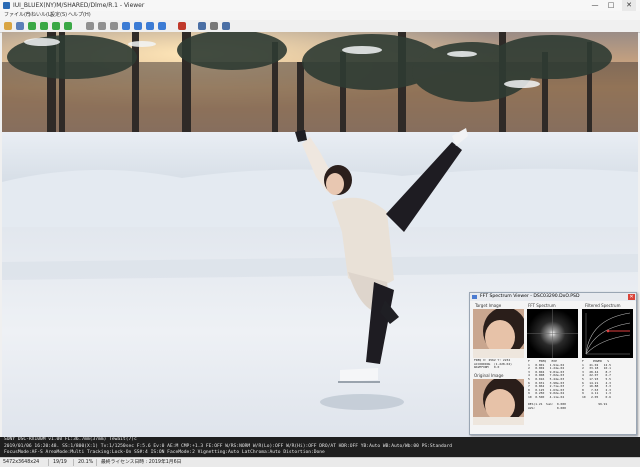  What do you see at coordinates (79, 15) in the screenshot?
I see `menu-help: ヘルプ(H)` at bounding box center [79, 15].